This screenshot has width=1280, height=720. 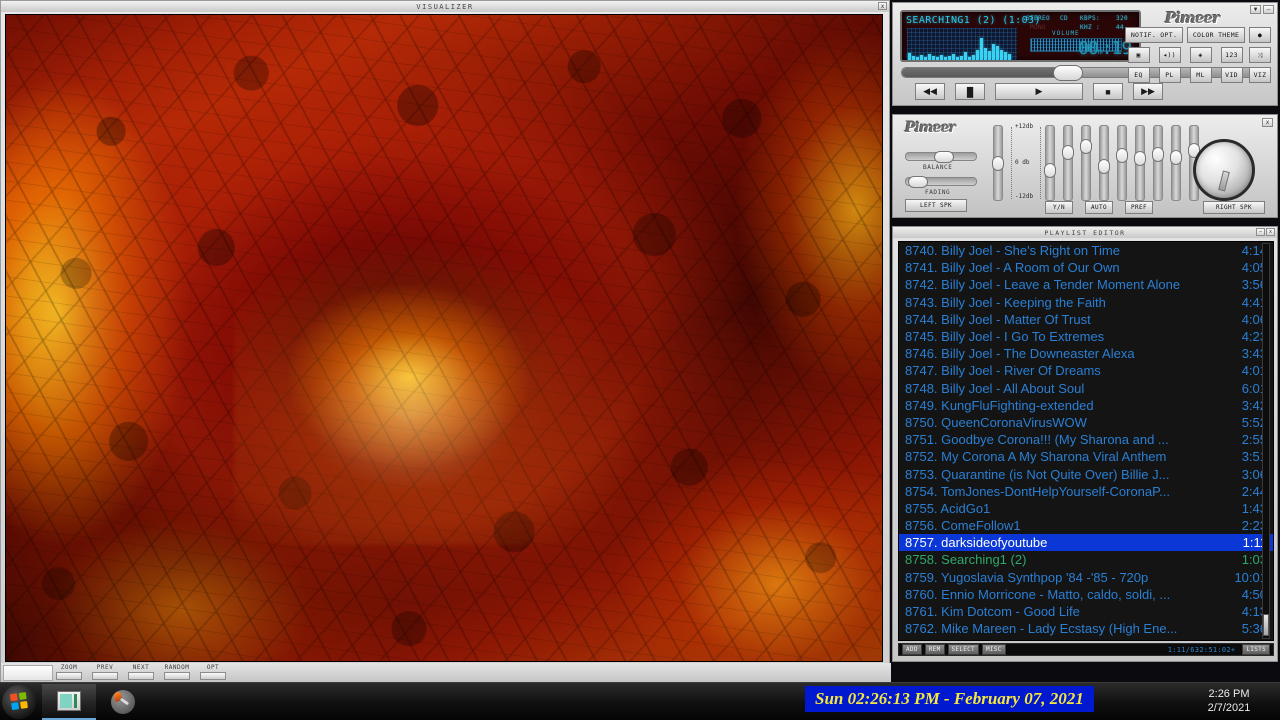 What do you see at coordinates (1086, 508) in the screenshot?
I see `playlist-row: 8755. AcidGo1 1:43` at bounding box center [1086, 508].